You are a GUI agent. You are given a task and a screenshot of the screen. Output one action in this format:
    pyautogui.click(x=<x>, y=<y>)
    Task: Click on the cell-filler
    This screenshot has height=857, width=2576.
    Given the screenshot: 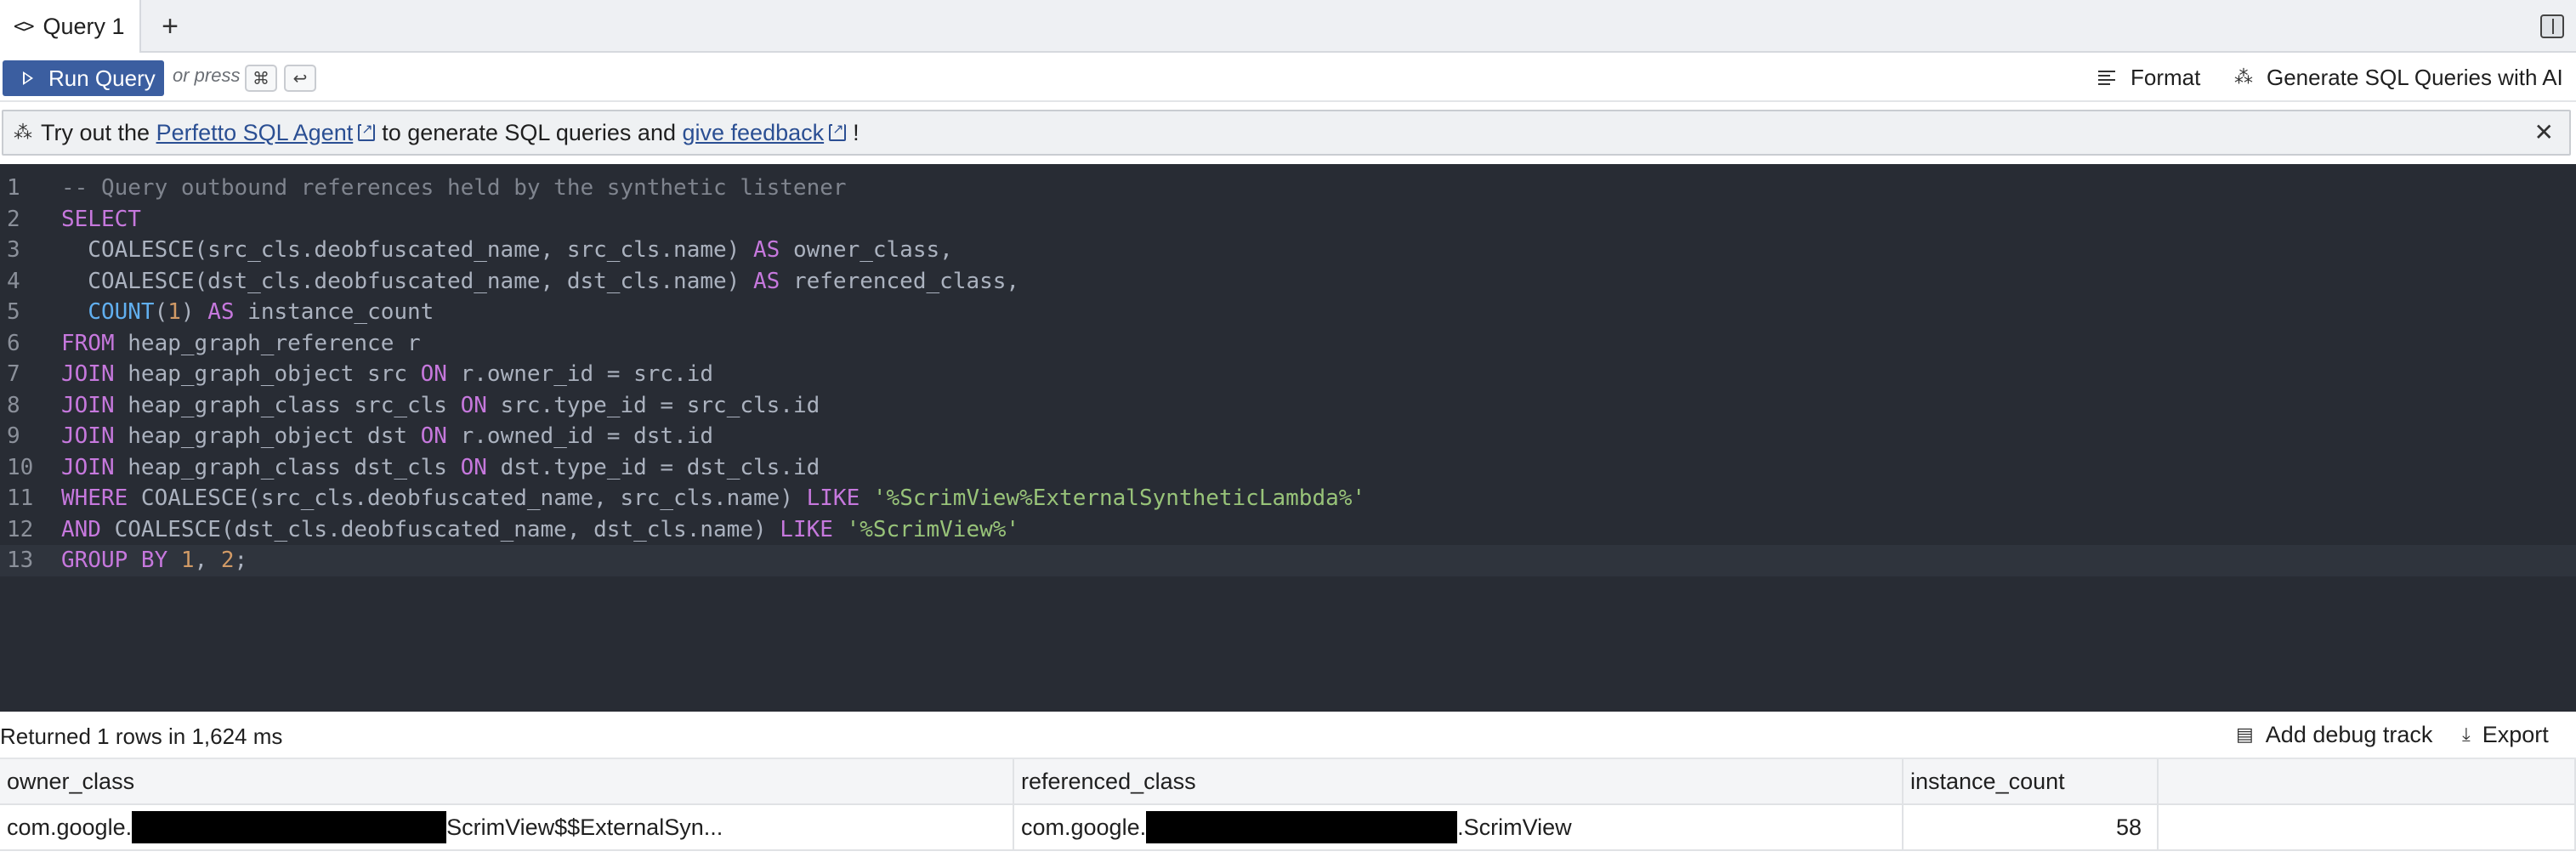 What is the action you would take?
    pyautogui.click(x=2367, y=828)
    